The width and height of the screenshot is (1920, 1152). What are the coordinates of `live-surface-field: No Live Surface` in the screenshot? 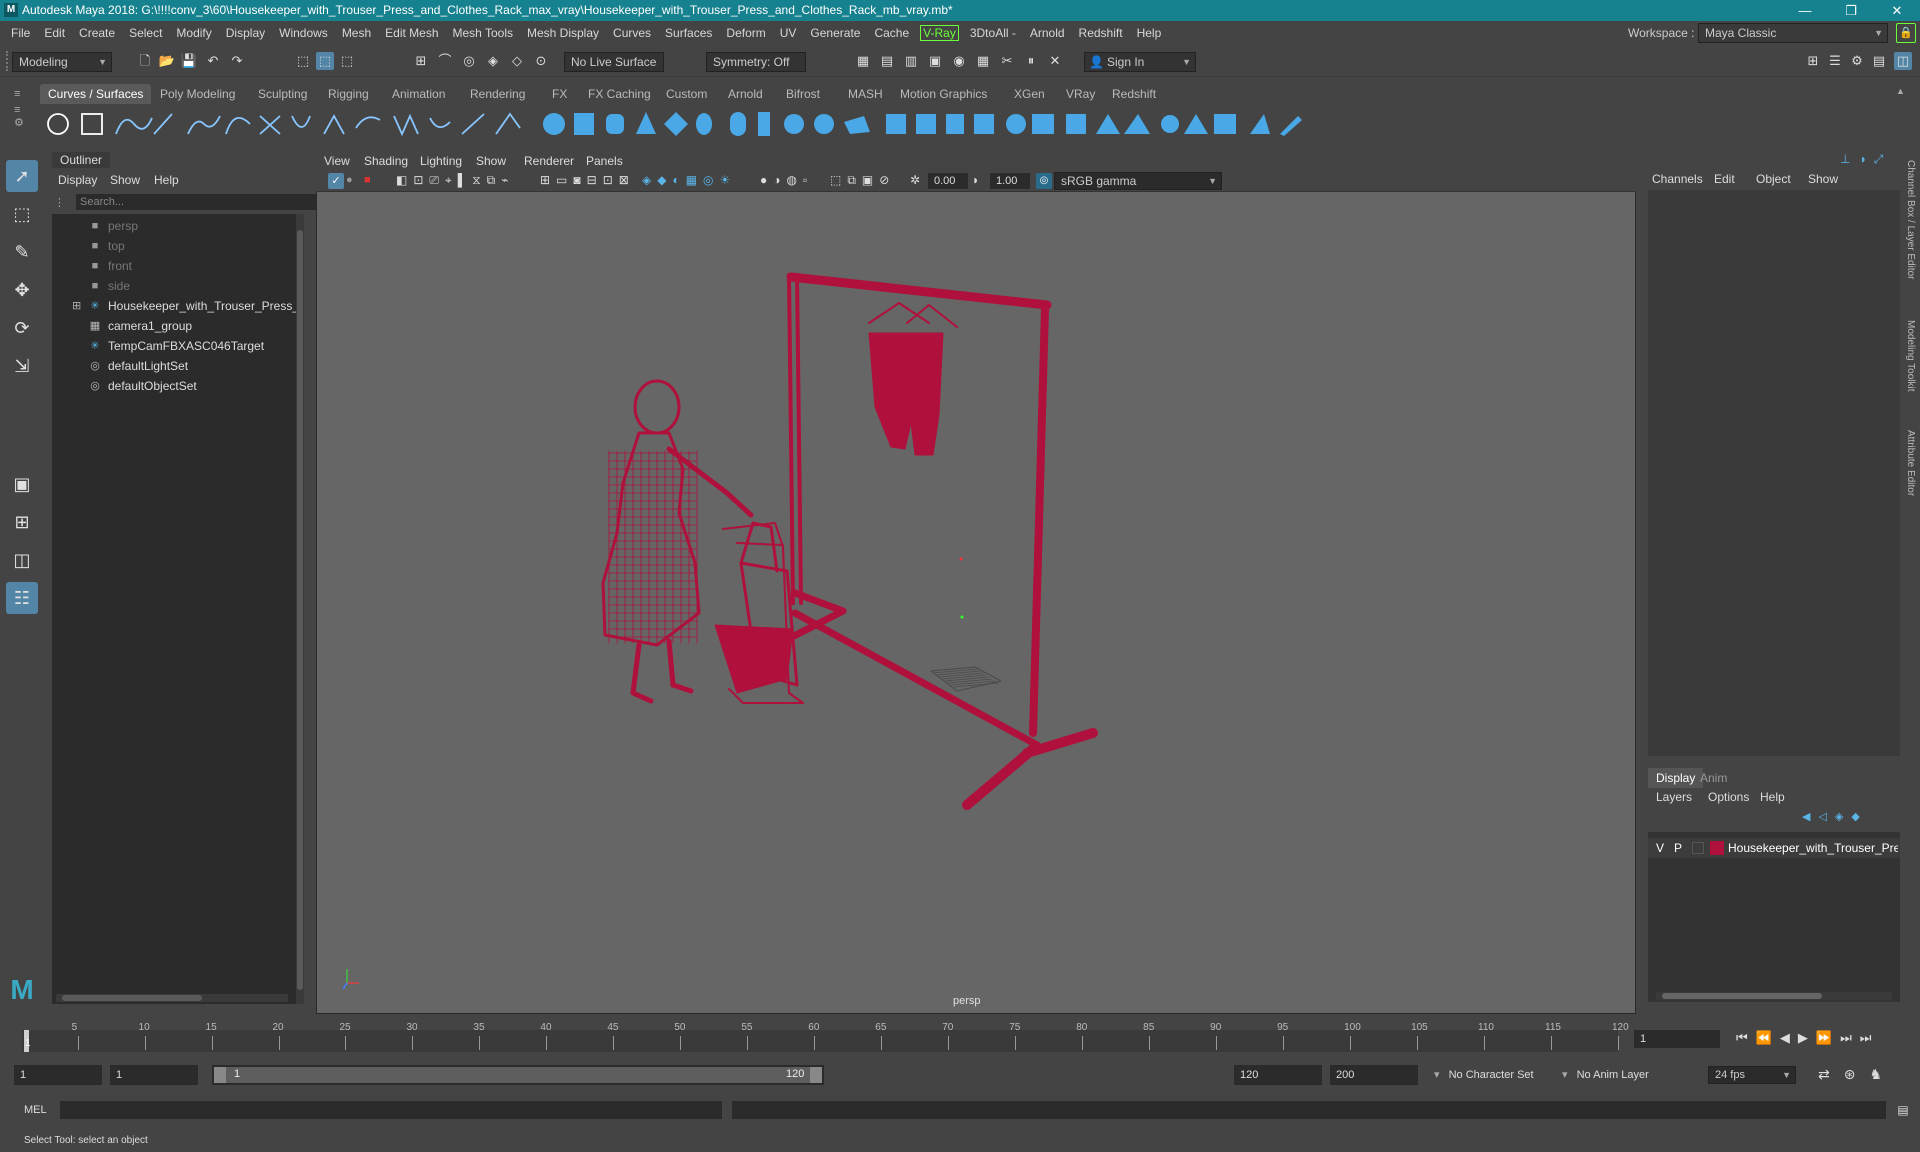 It's located at (614, 62).